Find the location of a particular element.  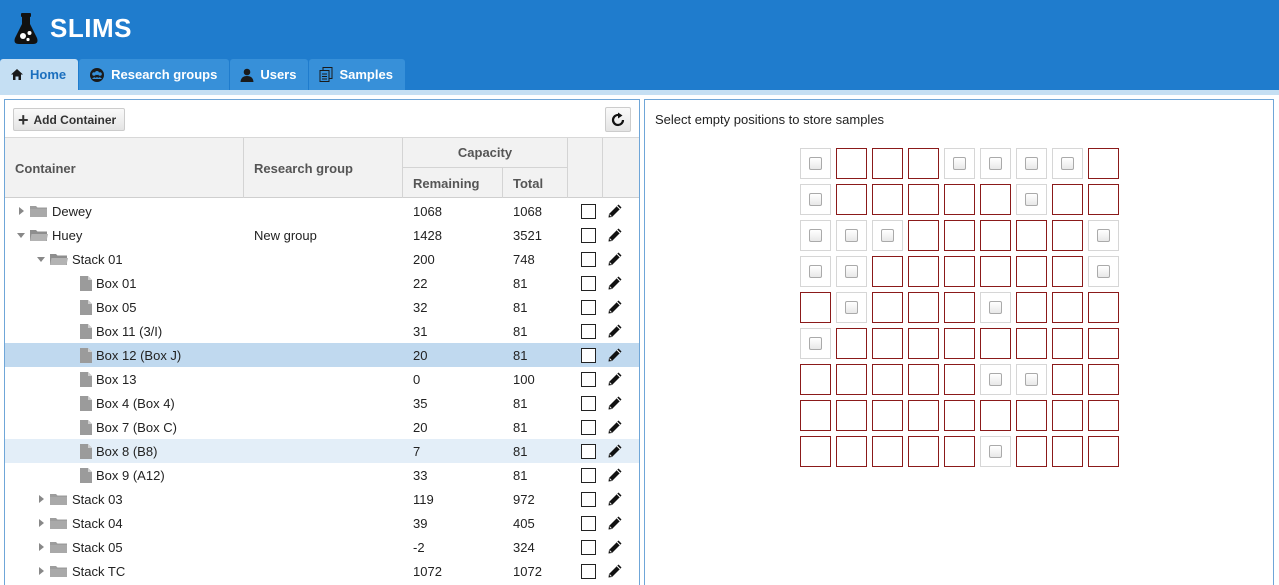

add-container-button: + Add Container is located at coordinates (69, 119).